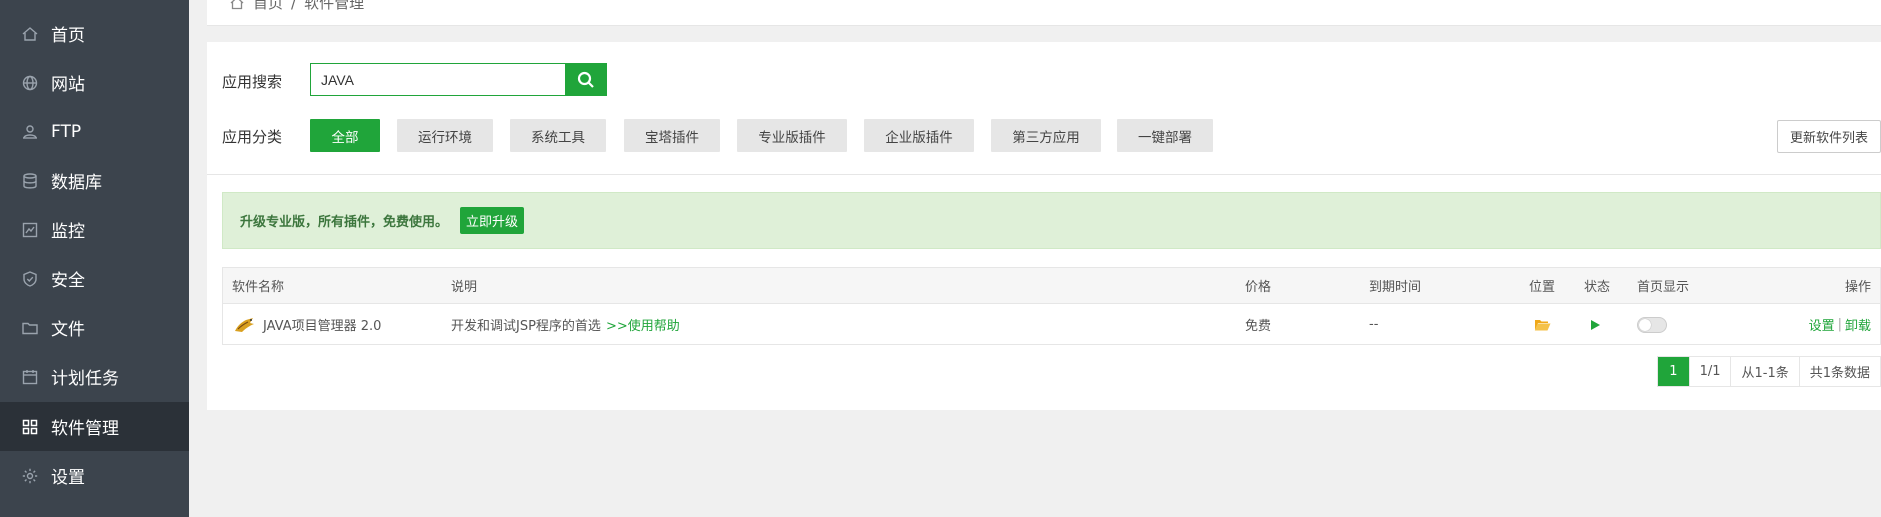 The width and height of the screenshot is (1881, 517). I want to click on sidebar-item-security: 安全, so click(94, 278).